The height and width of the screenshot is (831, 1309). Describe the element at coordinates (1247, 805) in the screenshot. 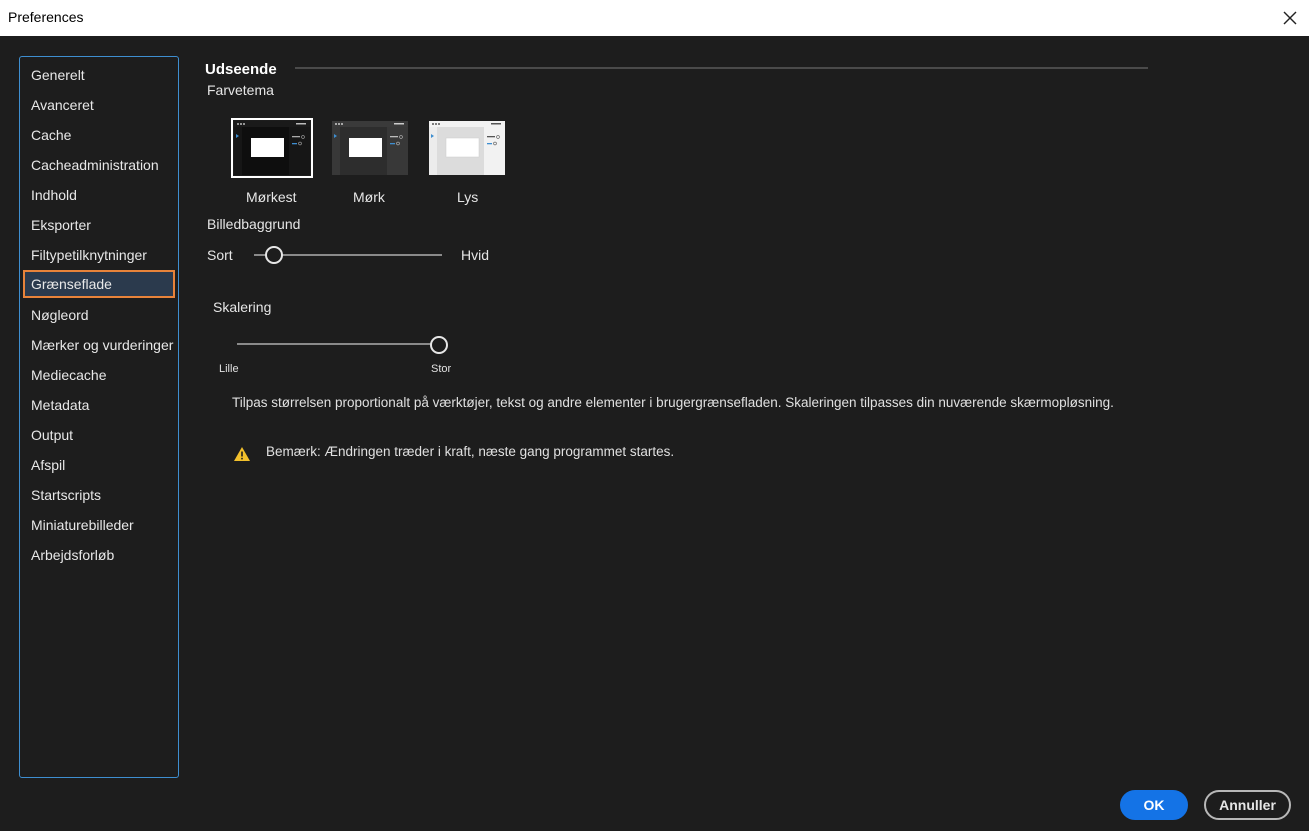

I see `cancel-button: Annuller` at that location.